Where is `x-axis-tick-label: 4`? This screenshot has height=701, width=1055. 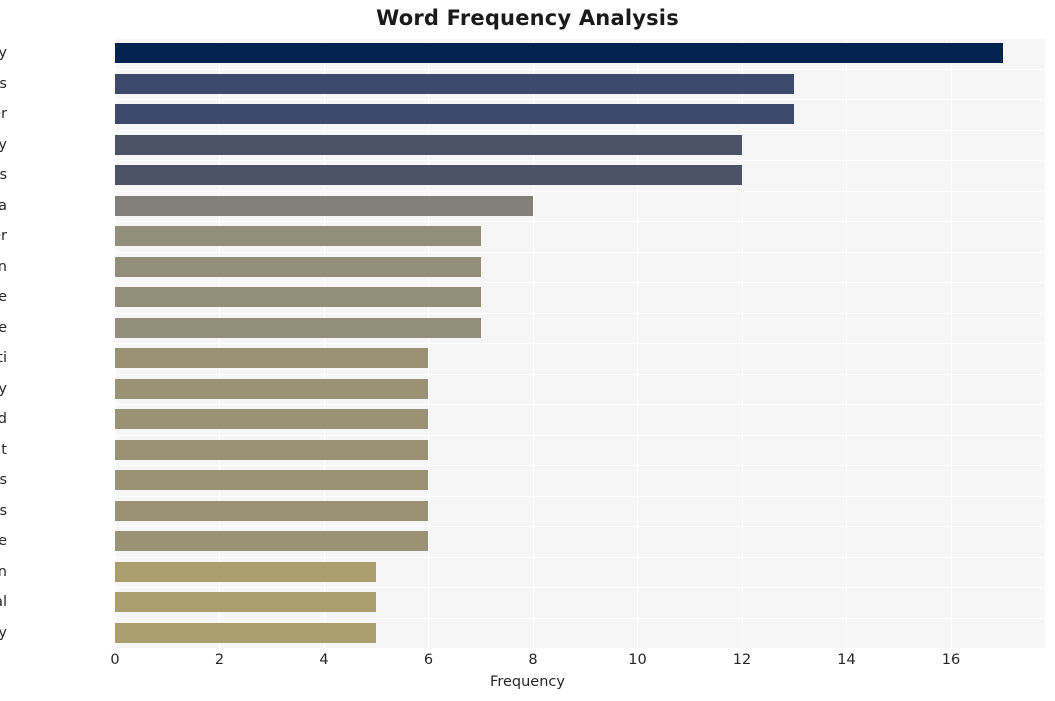
x-axis-tick-label: 4 is located at coordinates (324, 660).